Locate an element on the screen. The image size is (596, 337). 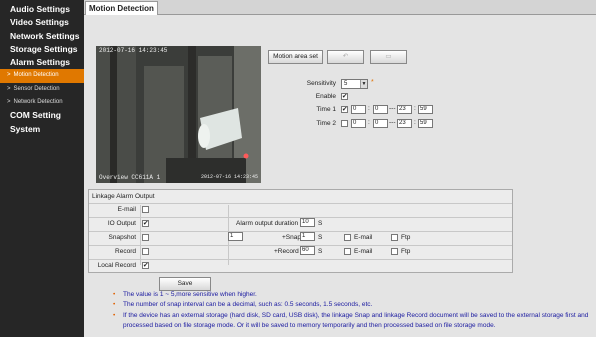
email-label: E-mail is located at coordinates (126, 209).